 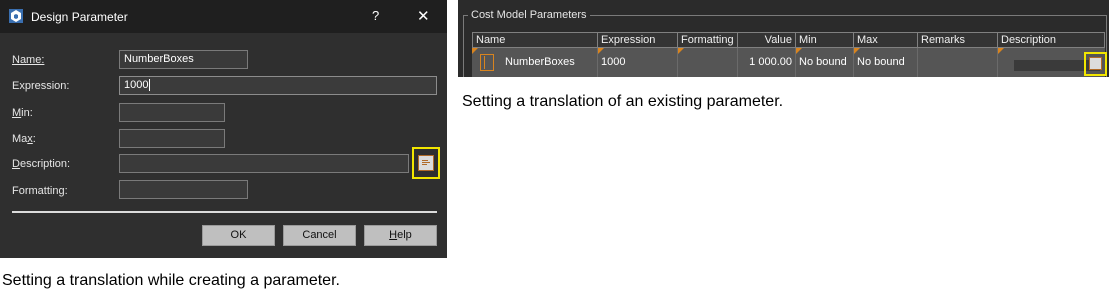 I want to click on description-input, so click(x=264, y=163).